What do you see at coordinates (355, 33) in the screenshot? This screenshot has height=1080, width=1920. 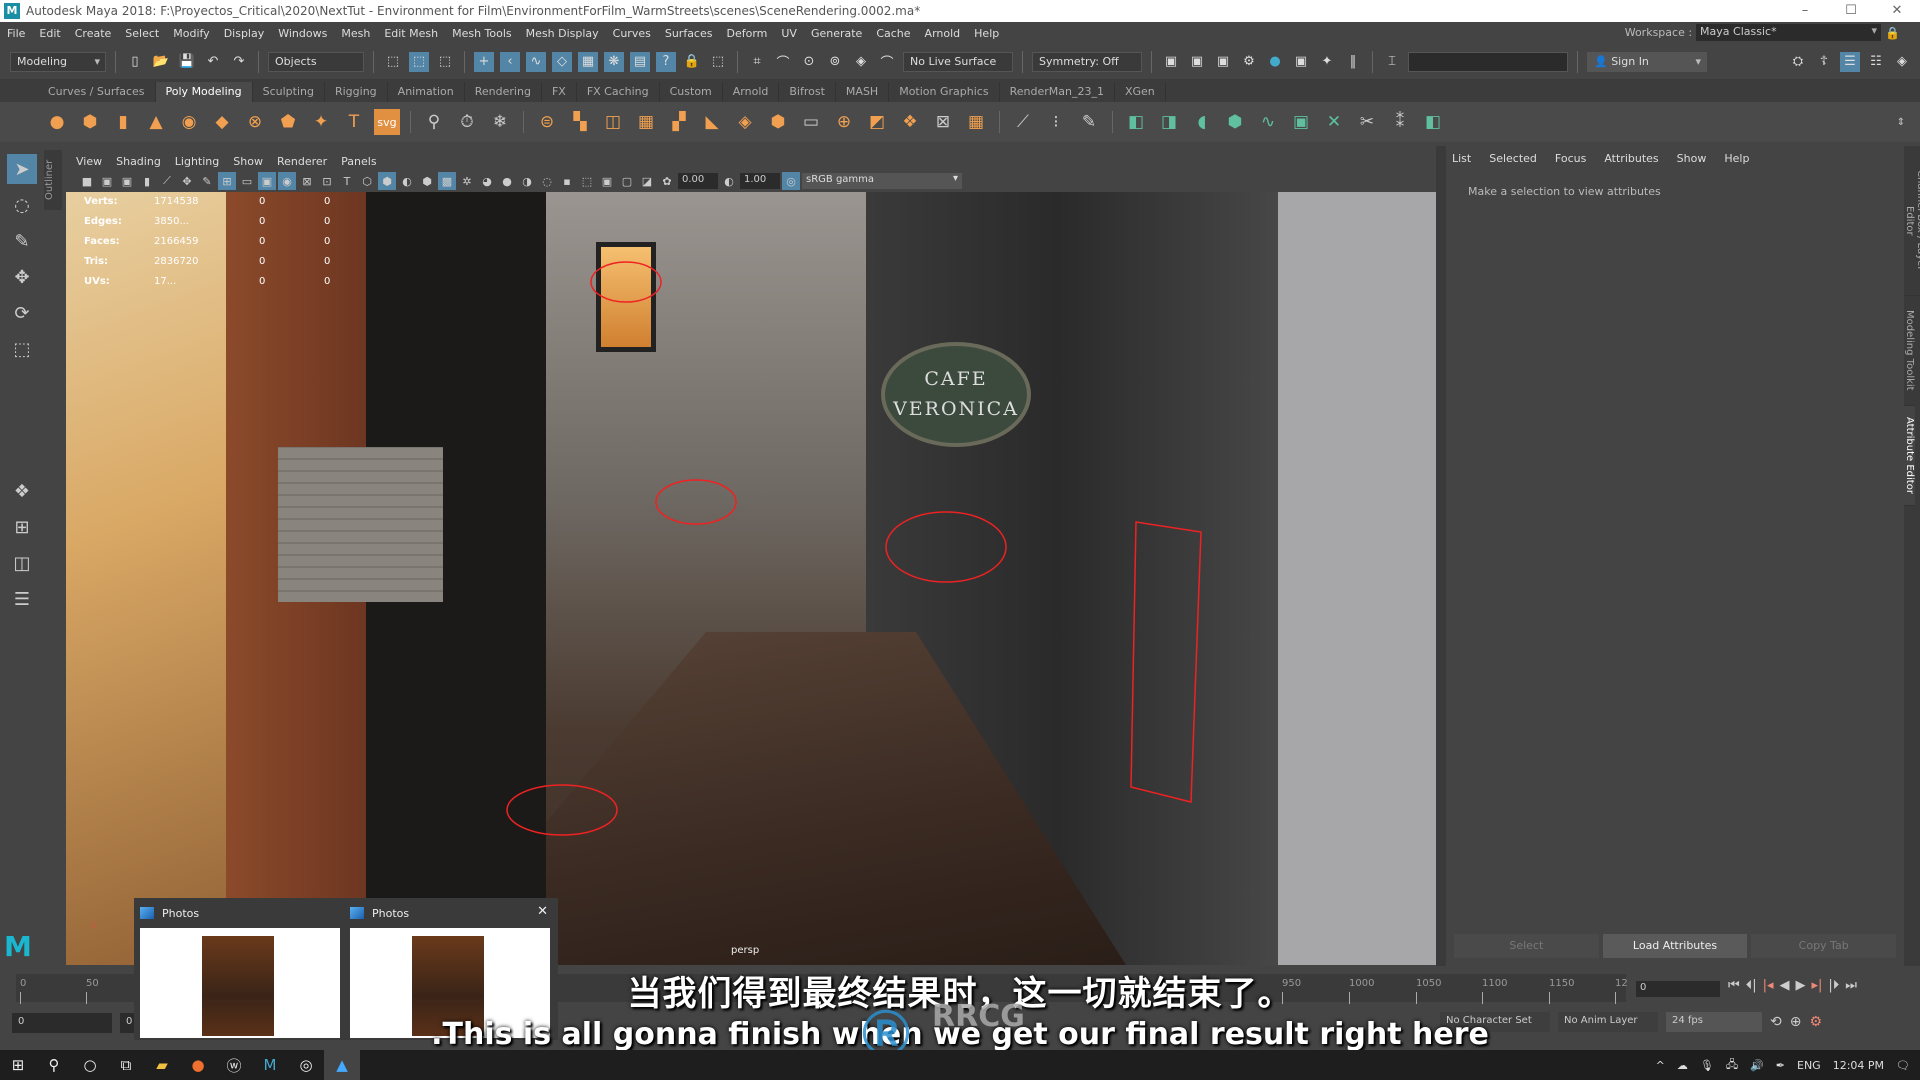 I see `menu-mesh: Mesh` at bounding box center [355, 33].